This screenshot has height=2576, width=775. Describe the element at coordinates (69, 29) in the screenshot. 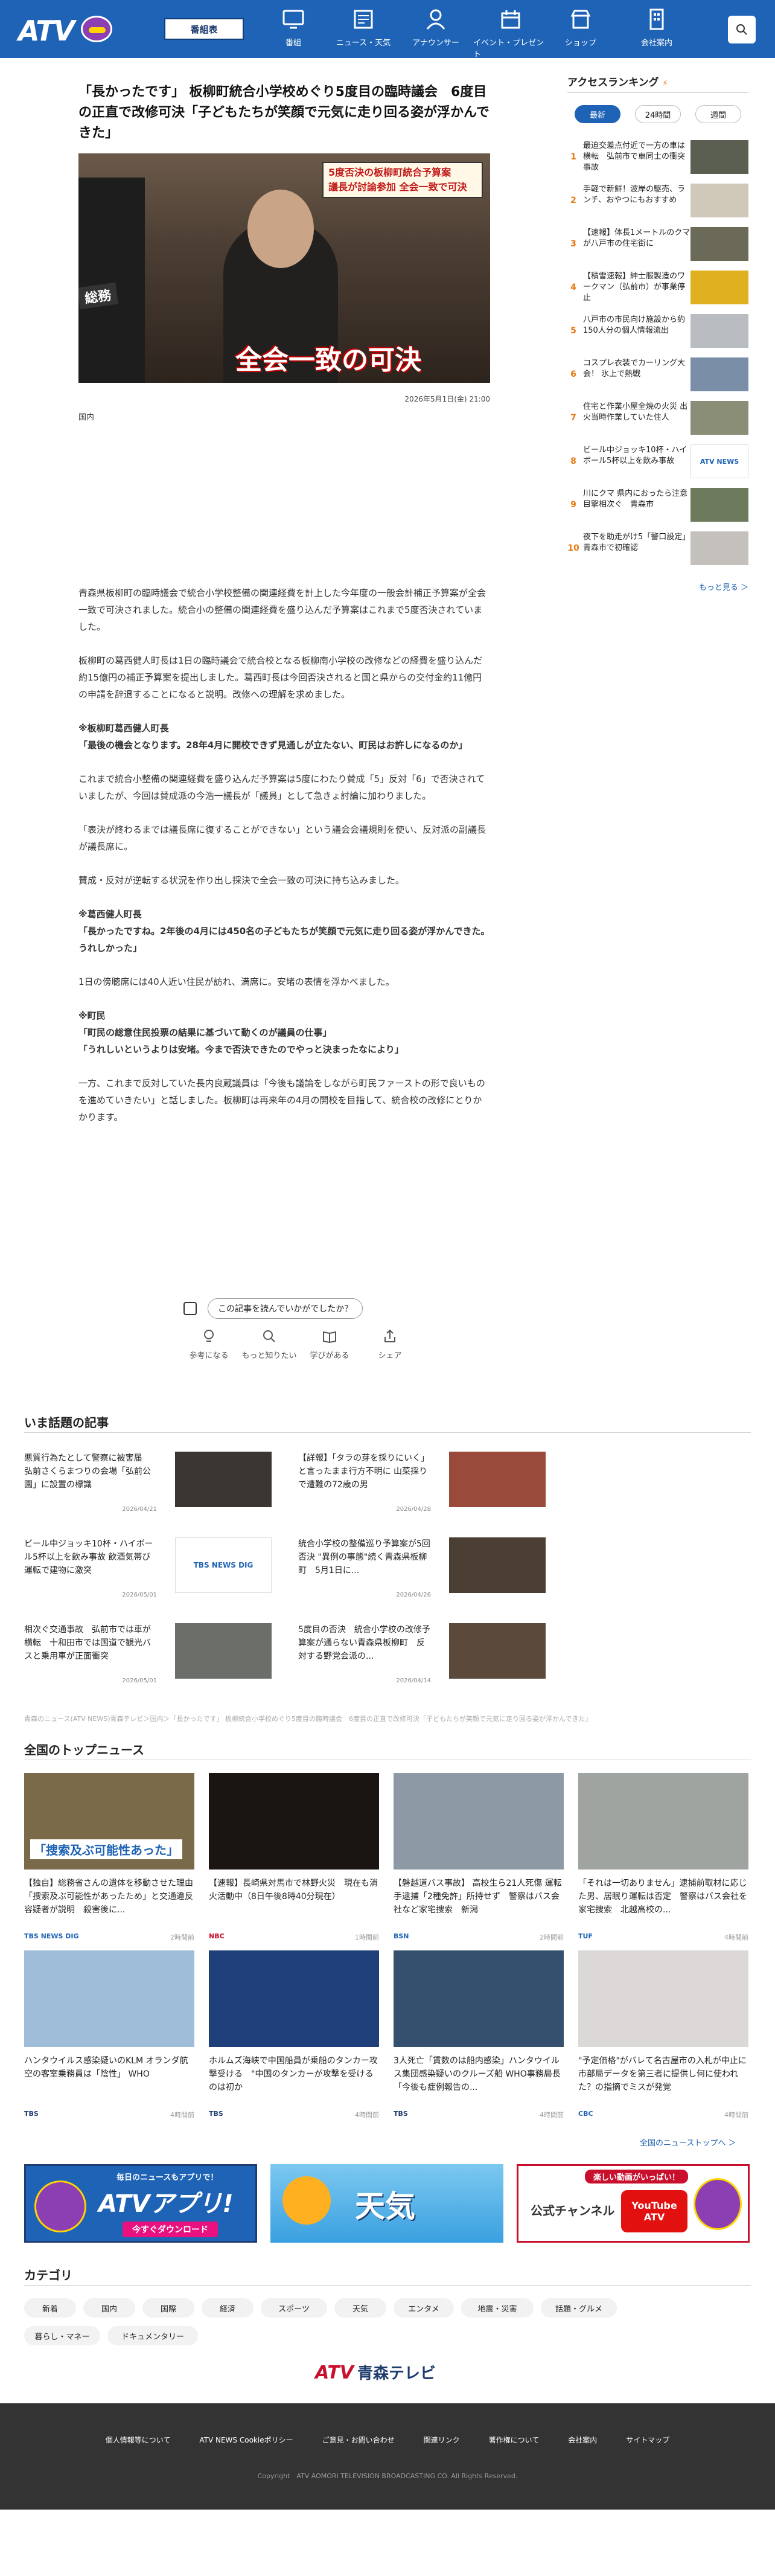

I see `atv-logo: ATV` at that location.